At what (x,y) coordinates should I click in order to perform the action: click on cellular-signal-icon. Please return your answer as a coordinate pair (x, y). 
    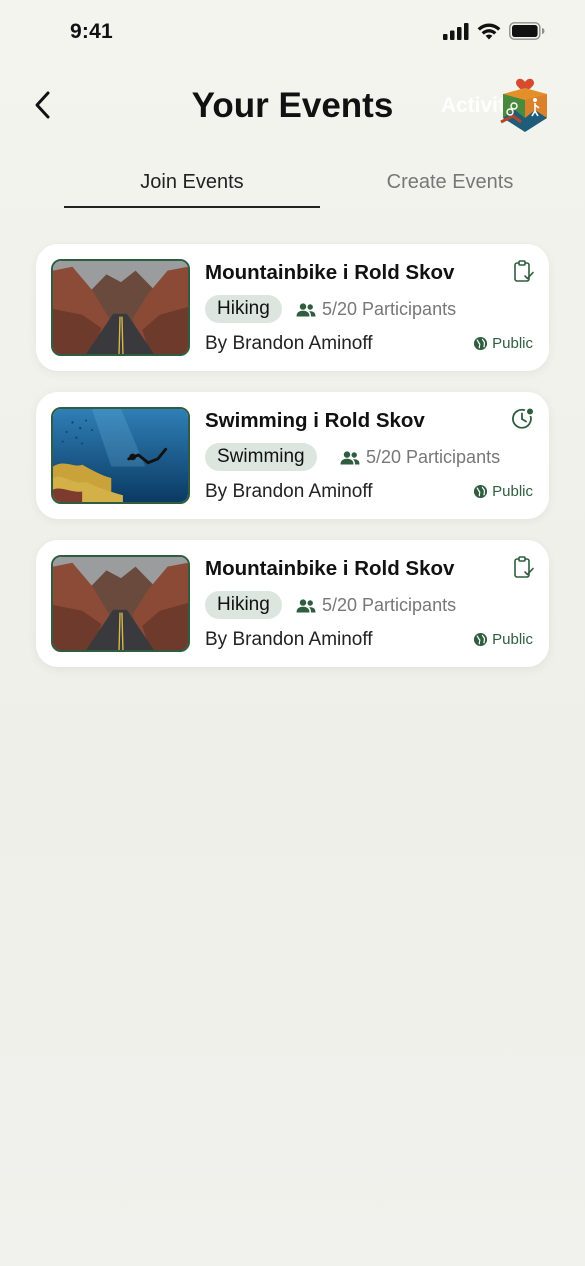
    Looking at the image, I should click on (456, 31).